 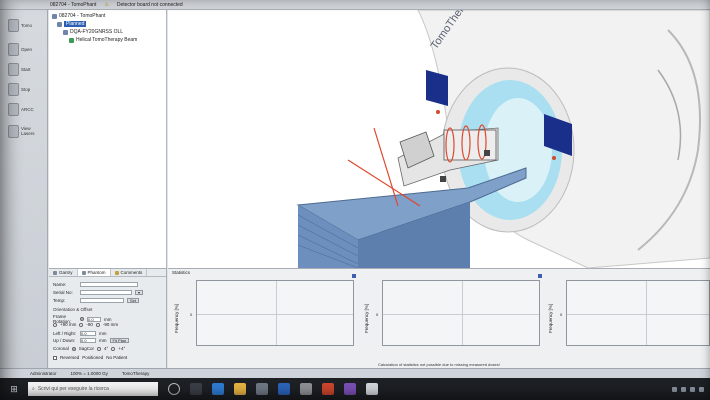 What do you see at coordinates (99, 348) in the screenshot?
I see `deg4-radio` at bounding box center [99, 348].